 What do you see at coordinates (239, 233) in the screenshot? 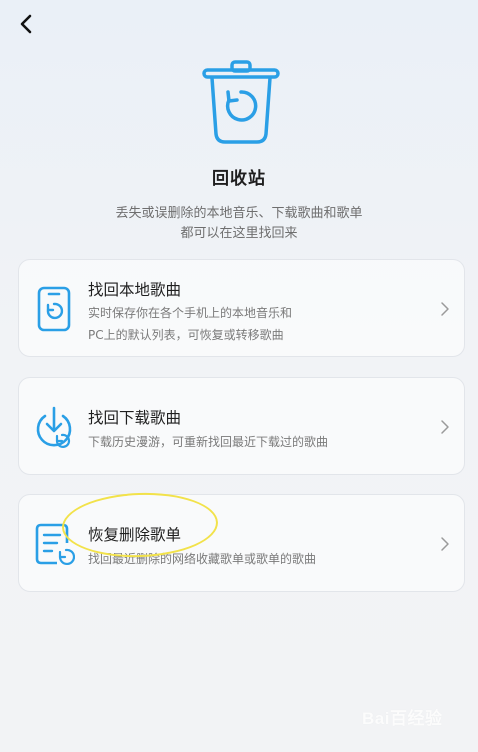
I see `subtitle-line-2: 都可以在这里找回来` at bounding box center [239, 233].